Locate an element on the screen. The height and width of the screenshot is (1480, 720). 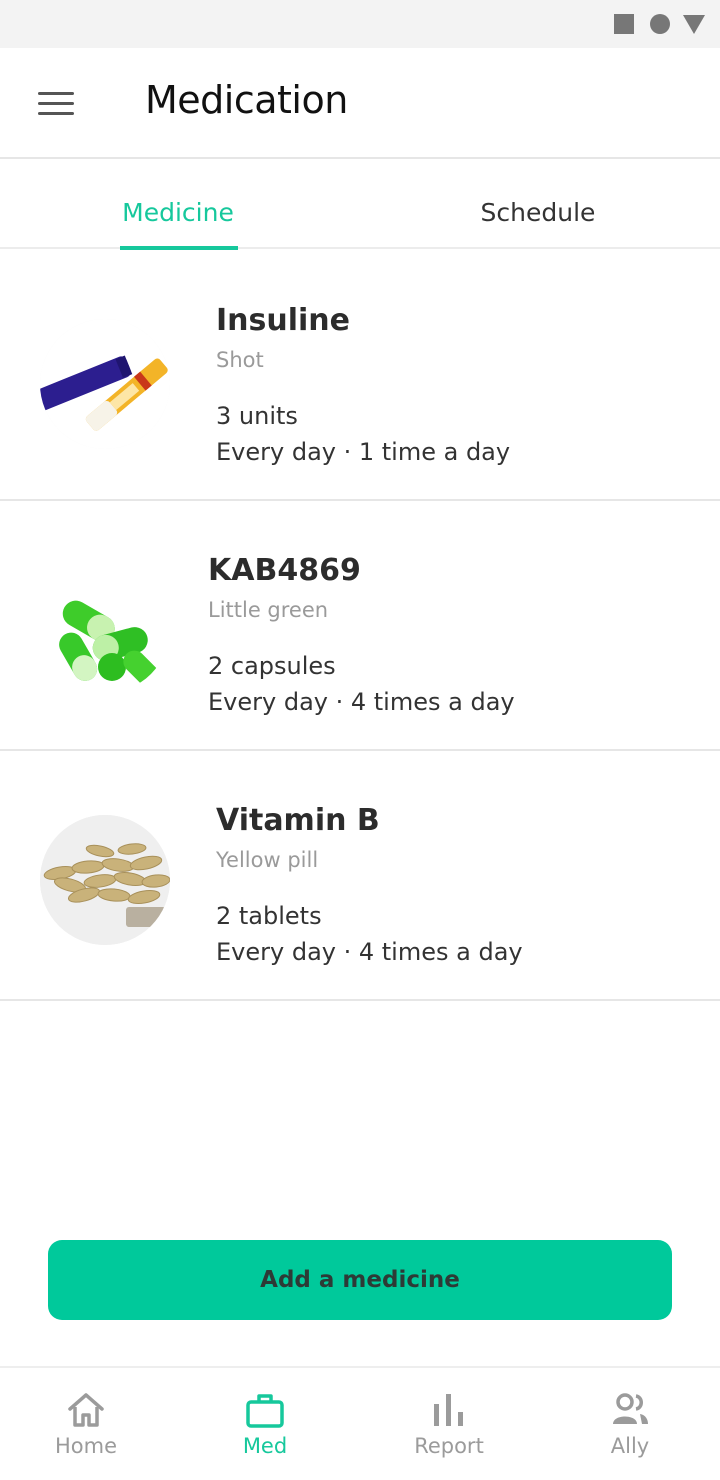
add-medicine-button: Add a medicine is located at coordinates (360, 1280).